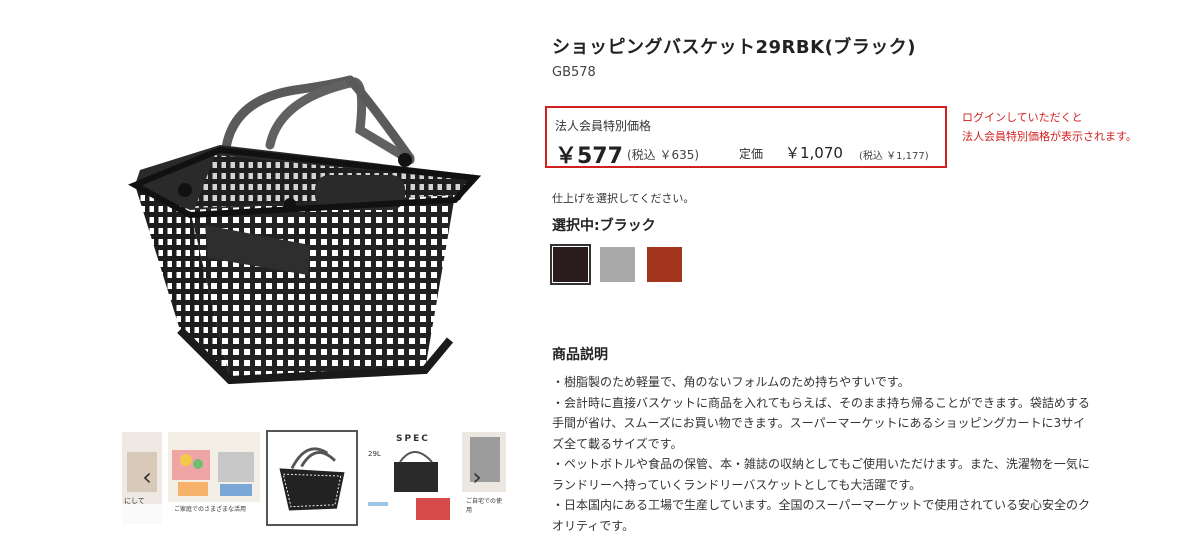 Image resolution: width=1200 pixels, height=560 pixels. What do you see at coordinates (1049, 136) in the screenshot?
I see `login-note-line2: 法人会員特別価格が表示されます。` at bounding box center [1049, 136].